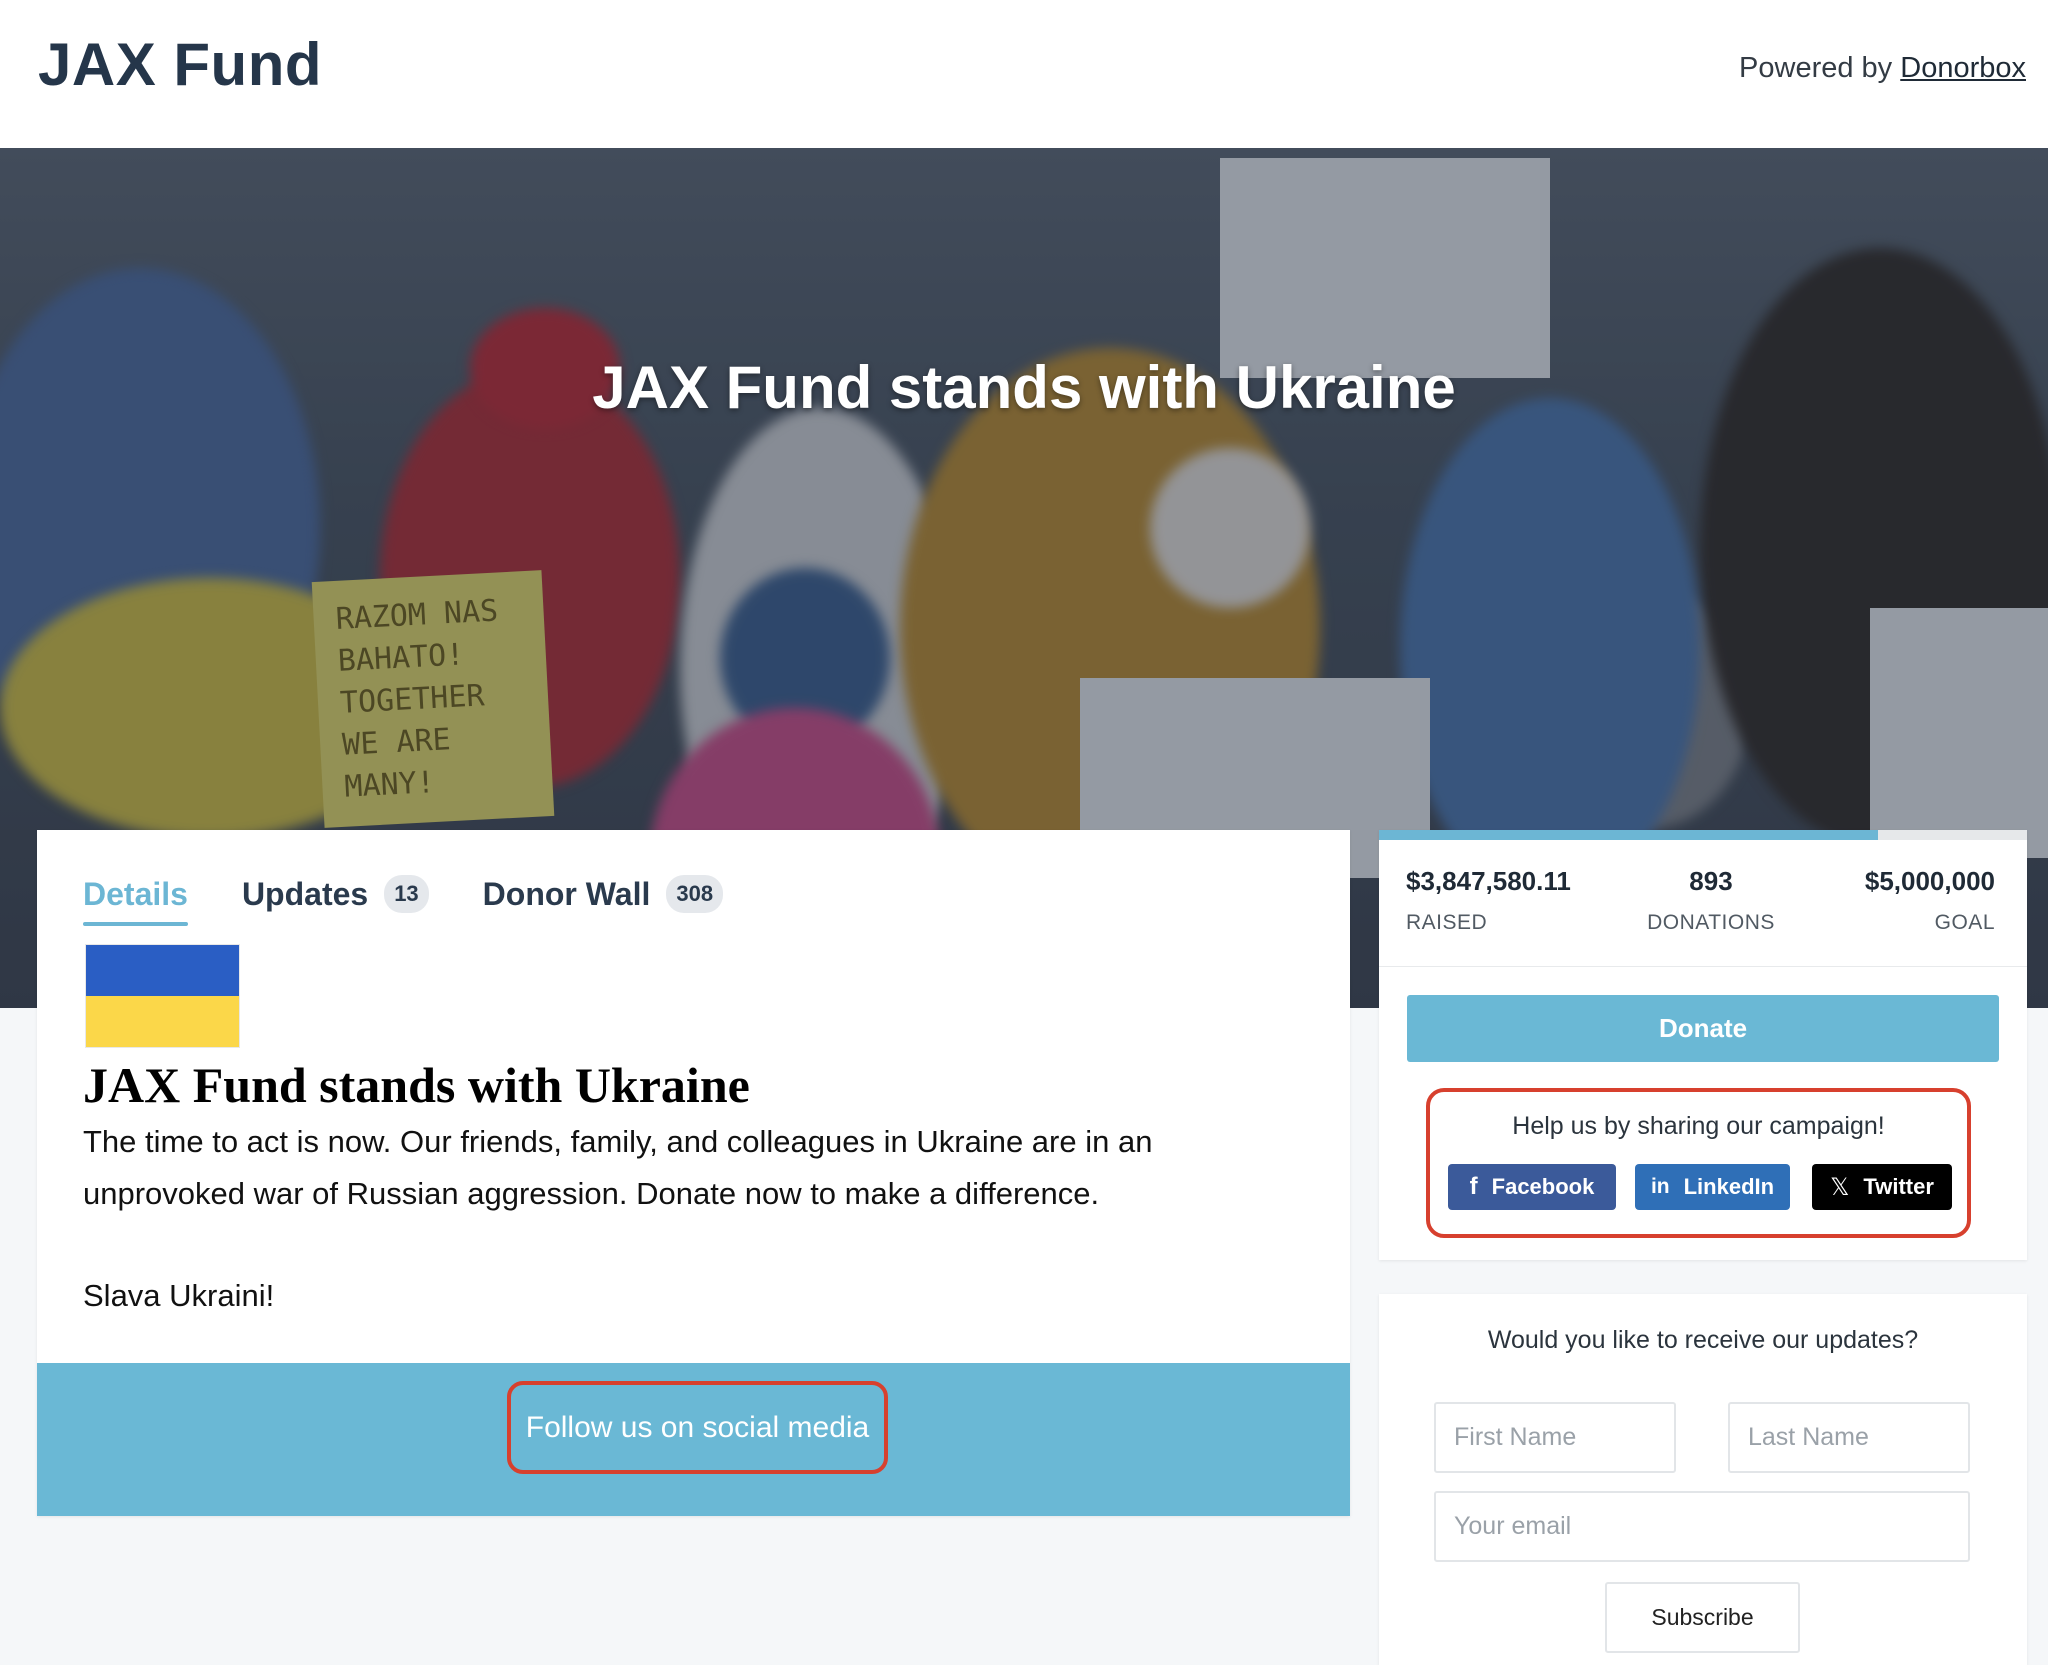  I want to click on tab-details: Details, so click(135, 896).